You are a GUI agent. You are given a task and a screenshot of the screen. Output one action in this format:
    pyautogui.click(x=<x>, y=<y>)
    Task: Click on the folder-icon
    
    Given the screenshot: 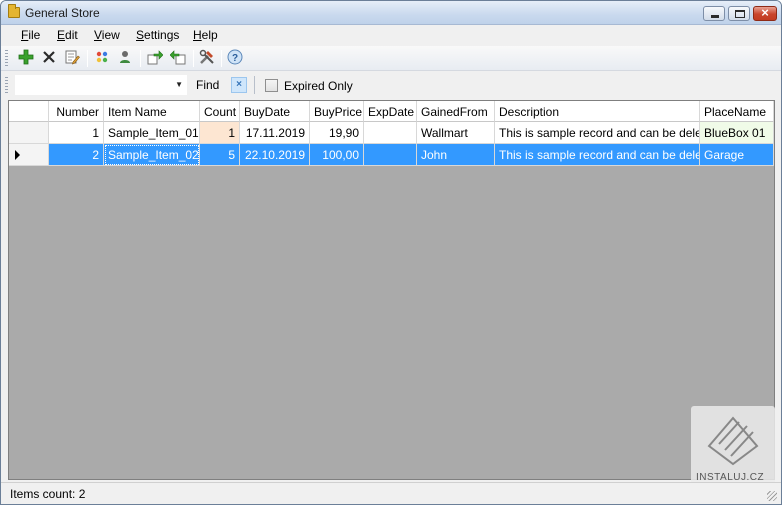 What is the action you would take?
    pyautogui.click(x=14, y=11)
    